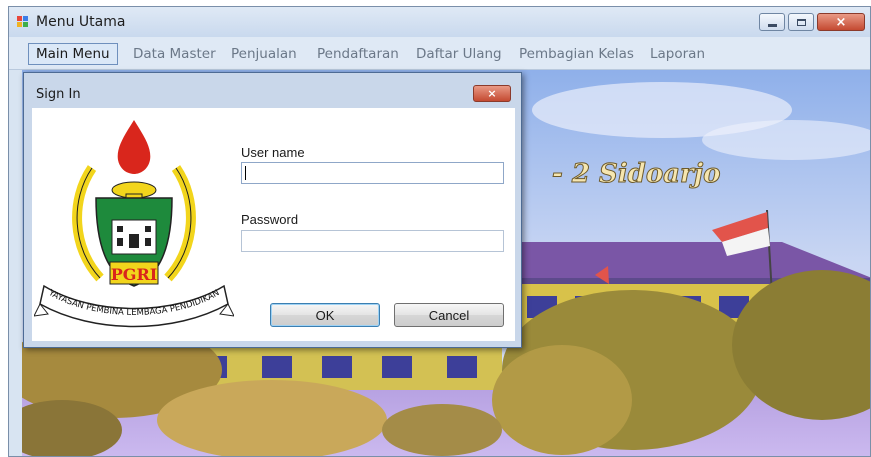 The height and width of the screenshot is (457, 871). Describe the element at coordinates (270, 219) in the screenshot. I see `password-label: Password` at that location.